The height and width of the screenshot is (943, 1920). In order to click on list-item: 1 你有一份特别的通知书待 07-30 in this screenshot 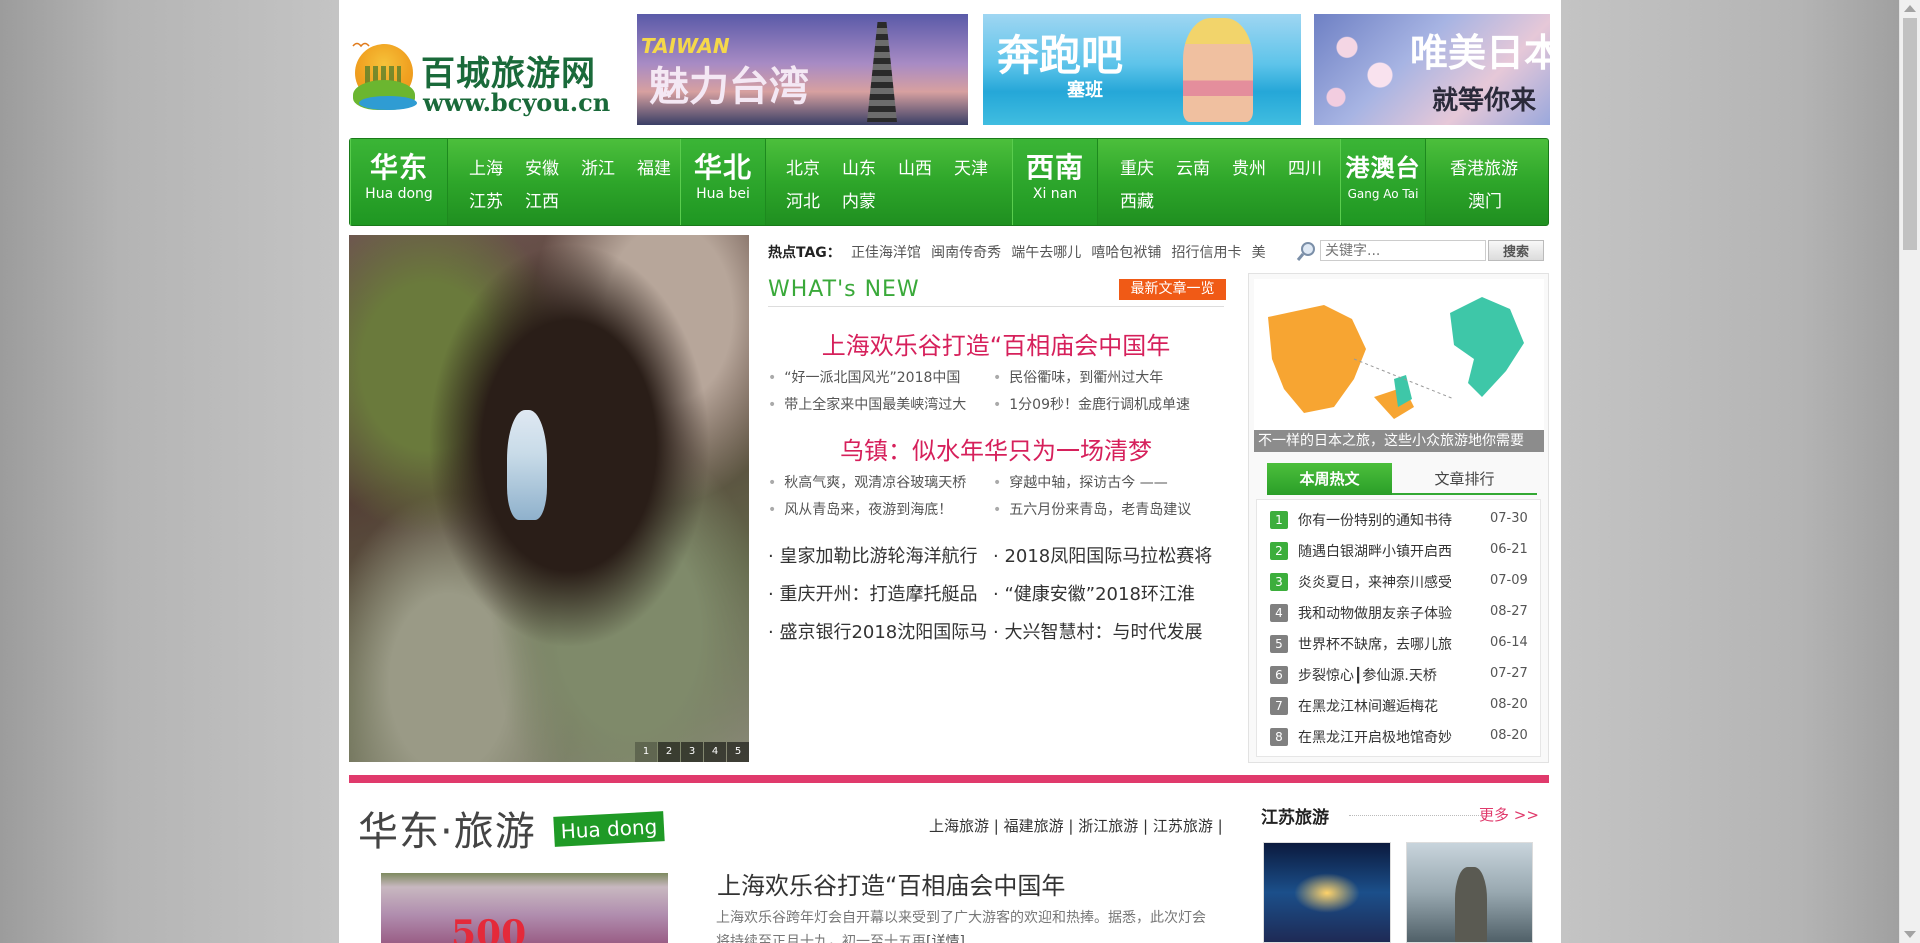, I will do `click(1399, 519)`.